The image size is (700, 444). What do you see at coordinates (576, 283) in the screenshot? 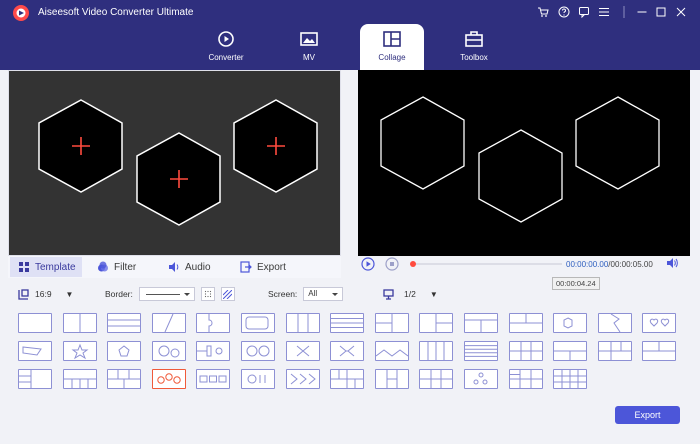
I see `time-tooltip: 00:00:04.24` at bounding box center [576, 283].